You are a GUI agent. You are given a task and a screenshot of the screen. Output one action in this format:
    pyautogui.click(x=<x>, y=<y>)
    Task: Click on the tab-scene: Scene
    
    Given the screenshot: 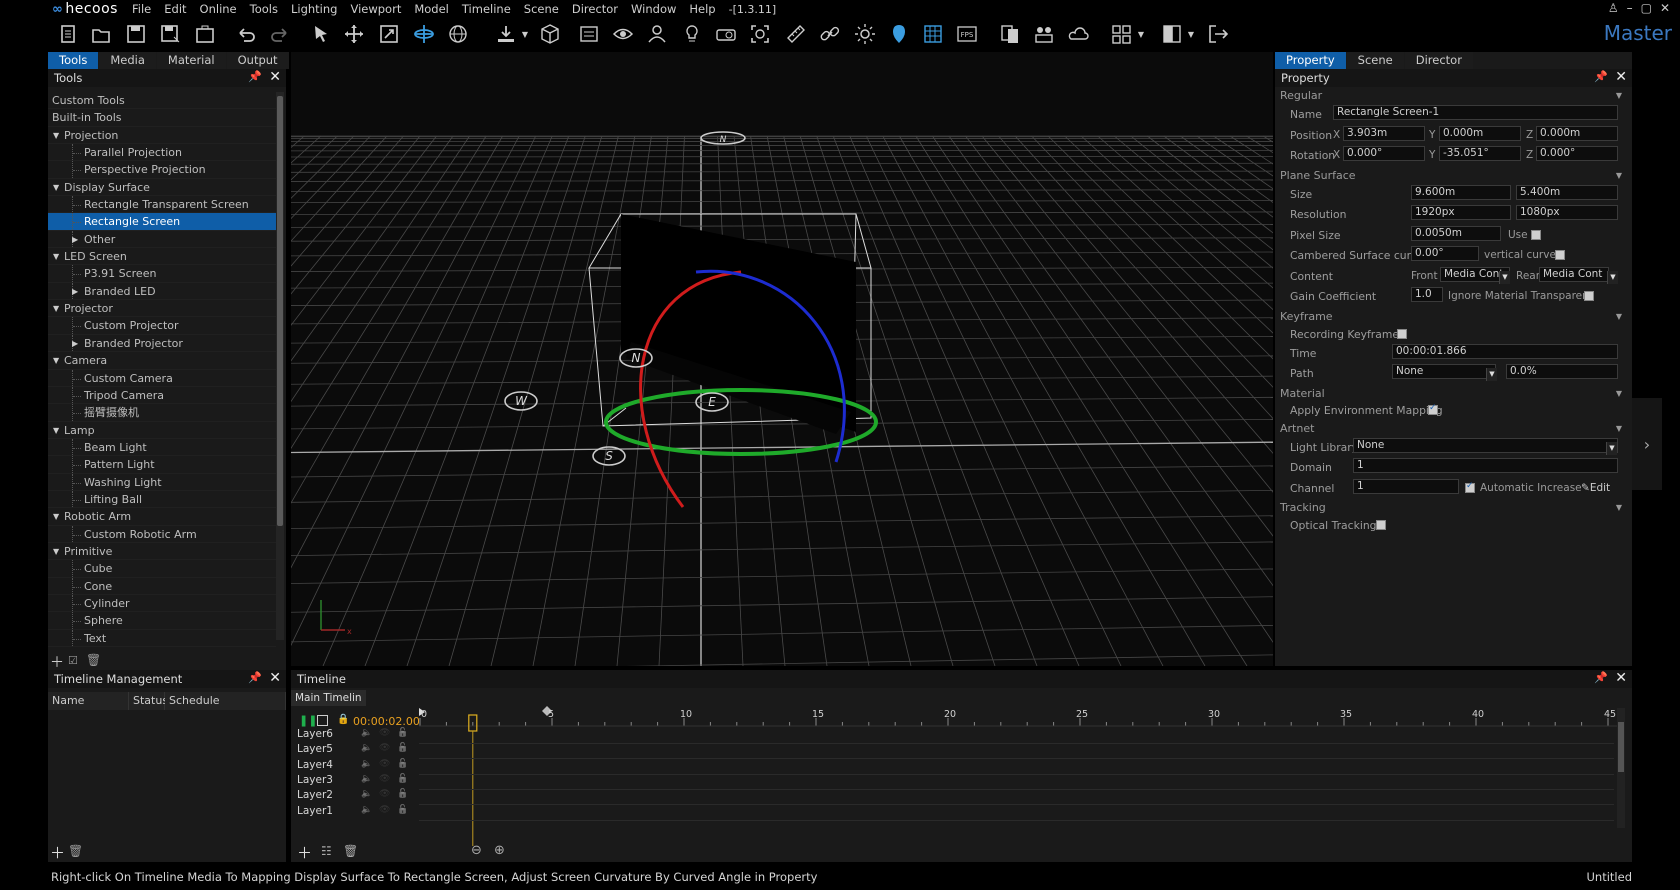 What is the action you would take?
    pyautogui.click(x=1375, y=60)
    